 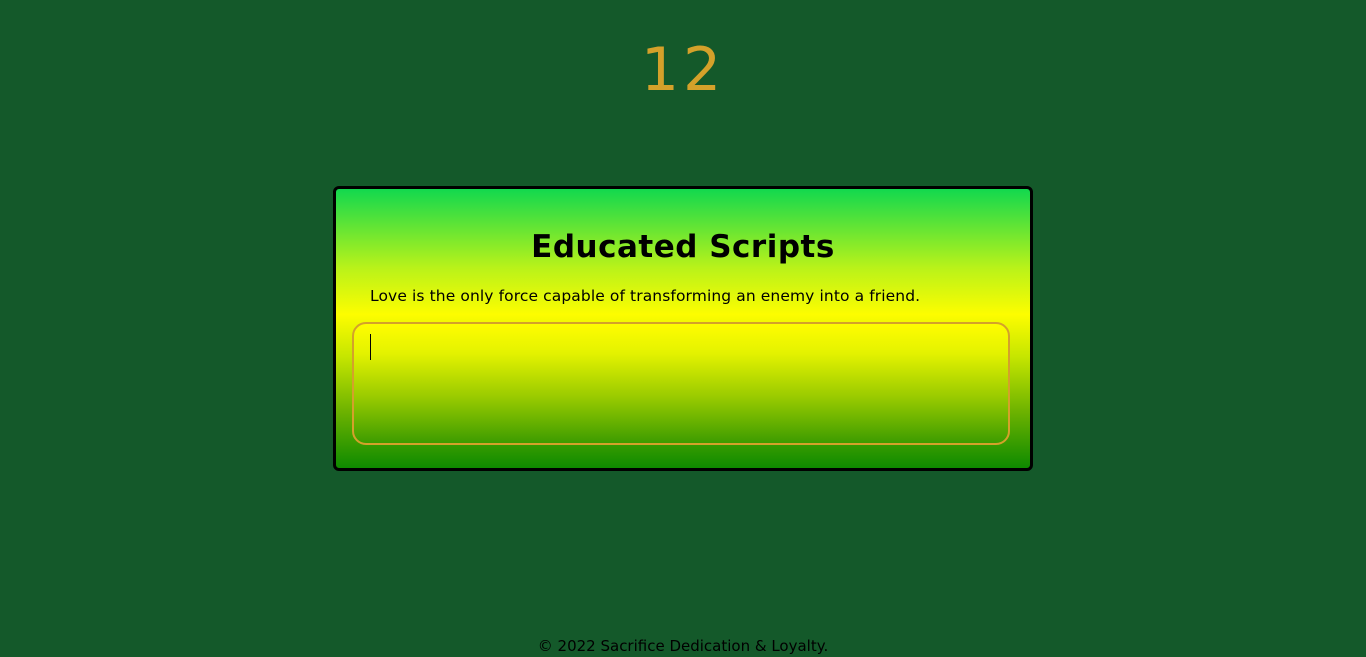 I want to click on typing-input, so click(x=681, y=383).